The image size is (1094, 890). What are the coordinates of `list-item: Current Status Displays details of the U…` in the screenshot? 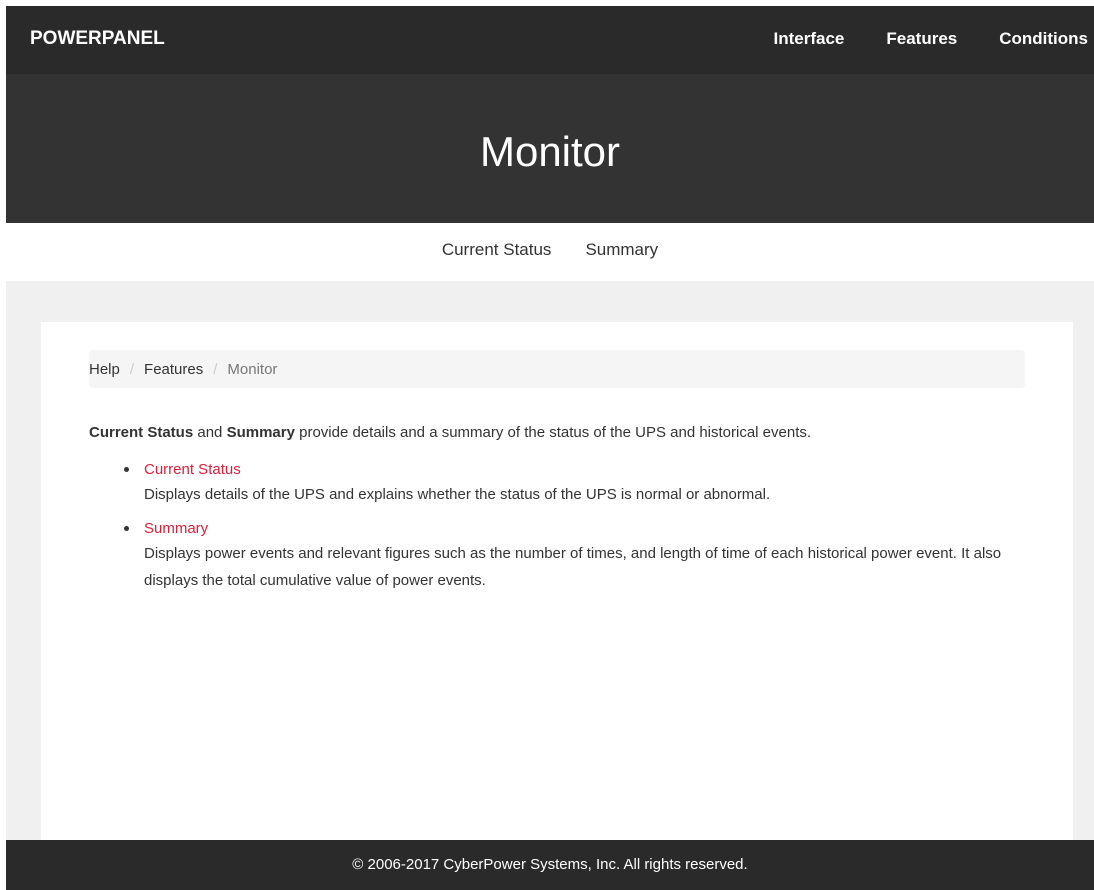 It's located at (578, 483).